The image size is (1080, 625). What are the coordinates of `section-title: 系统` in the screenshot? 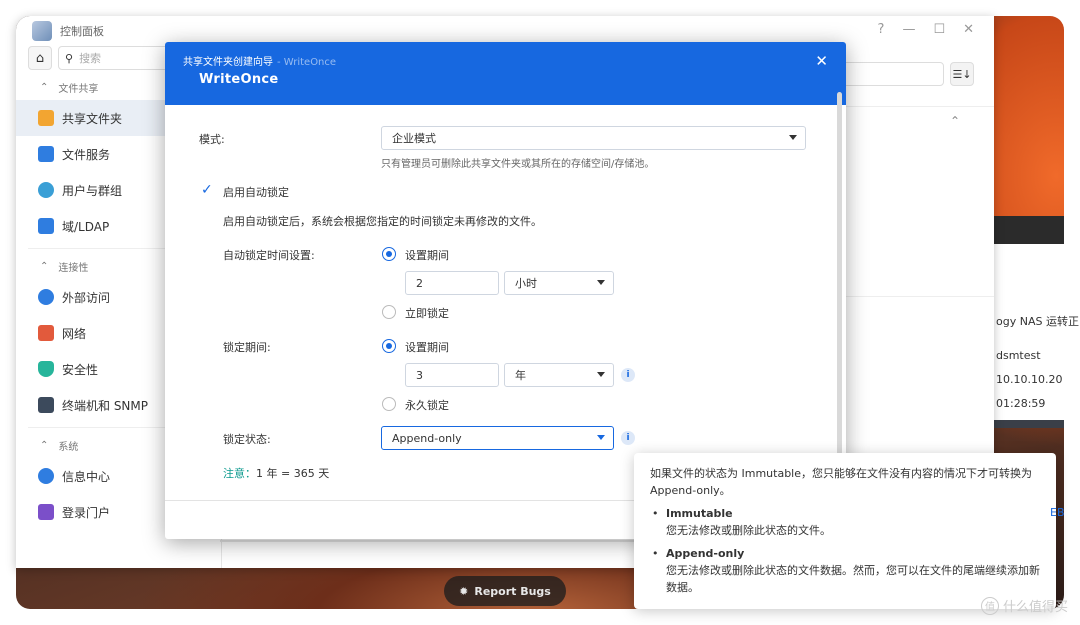 It's located at (68, 447).